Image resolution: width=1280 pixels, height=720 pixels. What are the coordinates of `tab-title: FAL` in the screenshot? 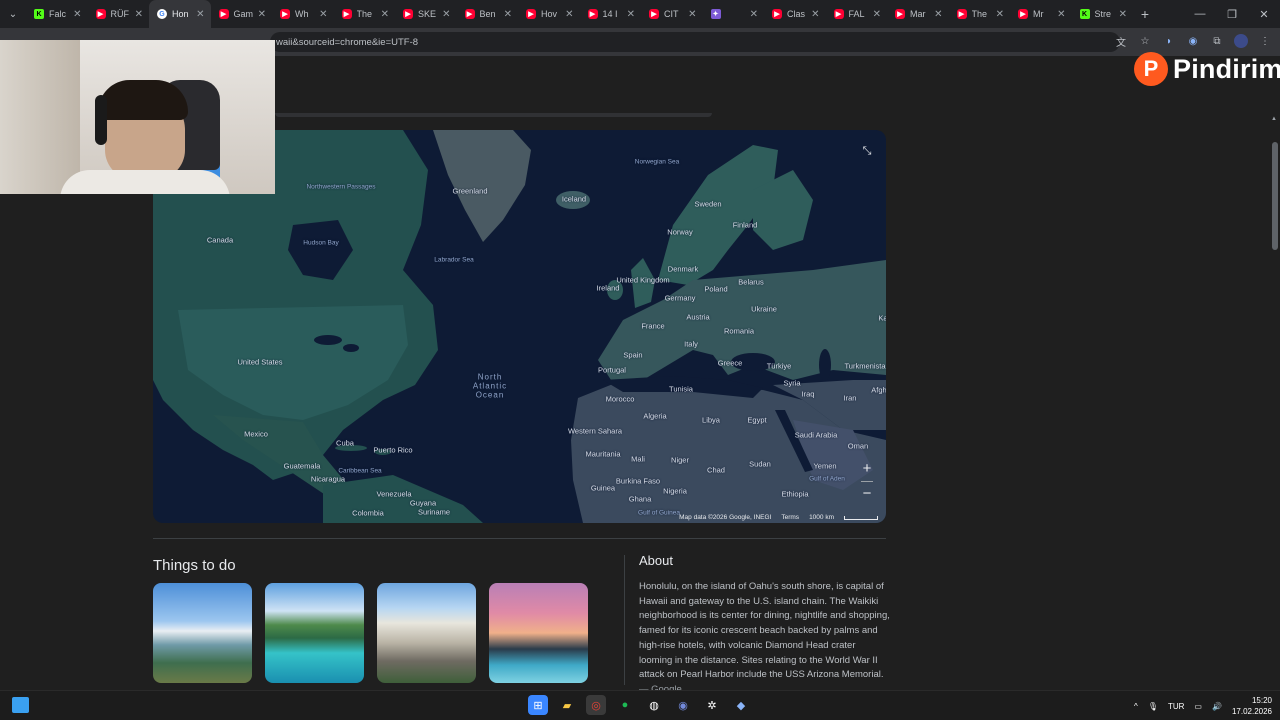 It's located at (856, 14).